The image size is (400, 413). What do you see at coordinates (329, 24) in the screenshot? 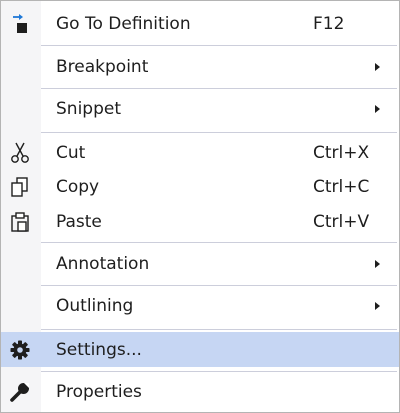
I see `shortcut-text: F12` at bounding box center [329, 24].